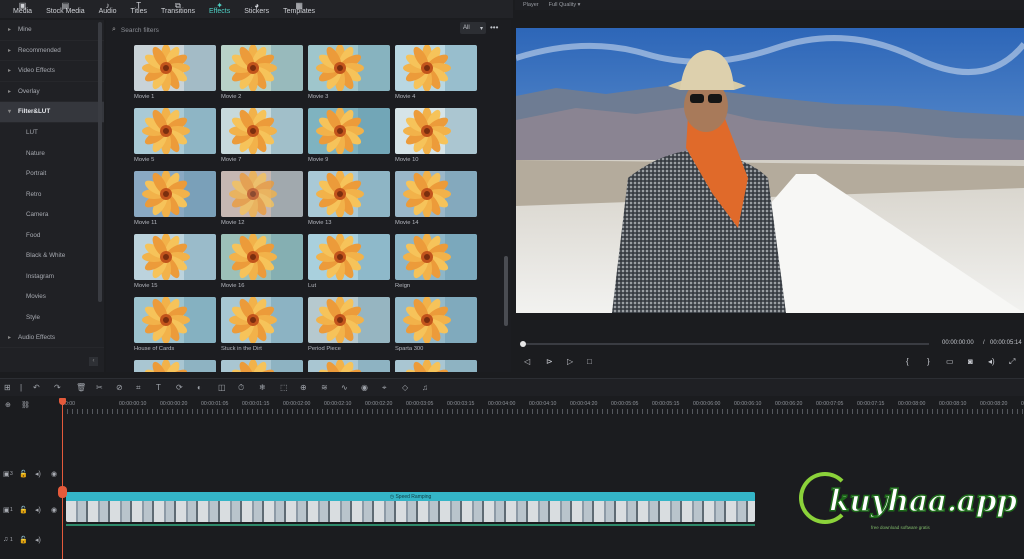 Image resolution: width=1024 pixels, height=559 pixels. I want to click on filter-thumbnail: House of Cards, so click(175, 324).